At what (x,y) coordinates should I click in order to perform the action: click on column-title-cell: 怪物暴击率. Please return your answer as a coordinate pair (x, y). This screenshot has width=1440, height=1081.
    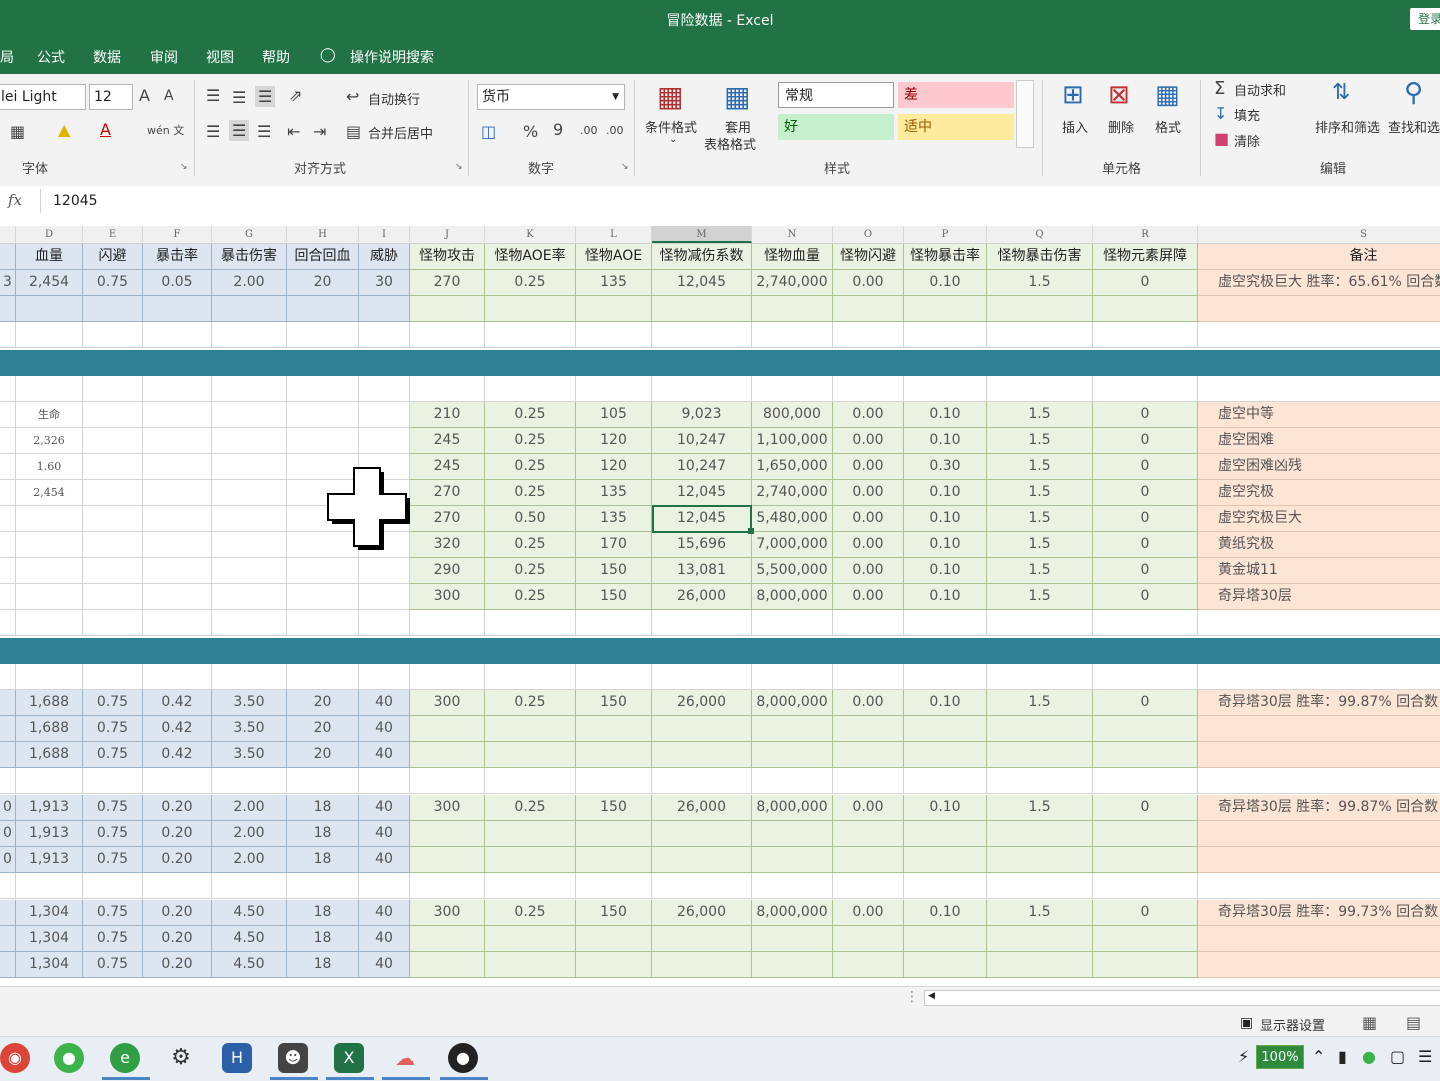
    Looking at the image, I should click on (945, 257).